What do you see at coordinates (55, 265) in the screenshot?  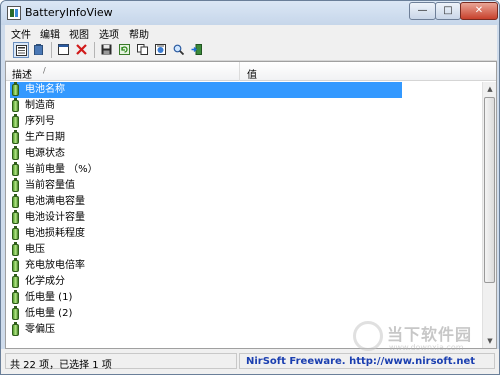 I see `item-label: 充电放电倍率` at bounding box center [55, 265].